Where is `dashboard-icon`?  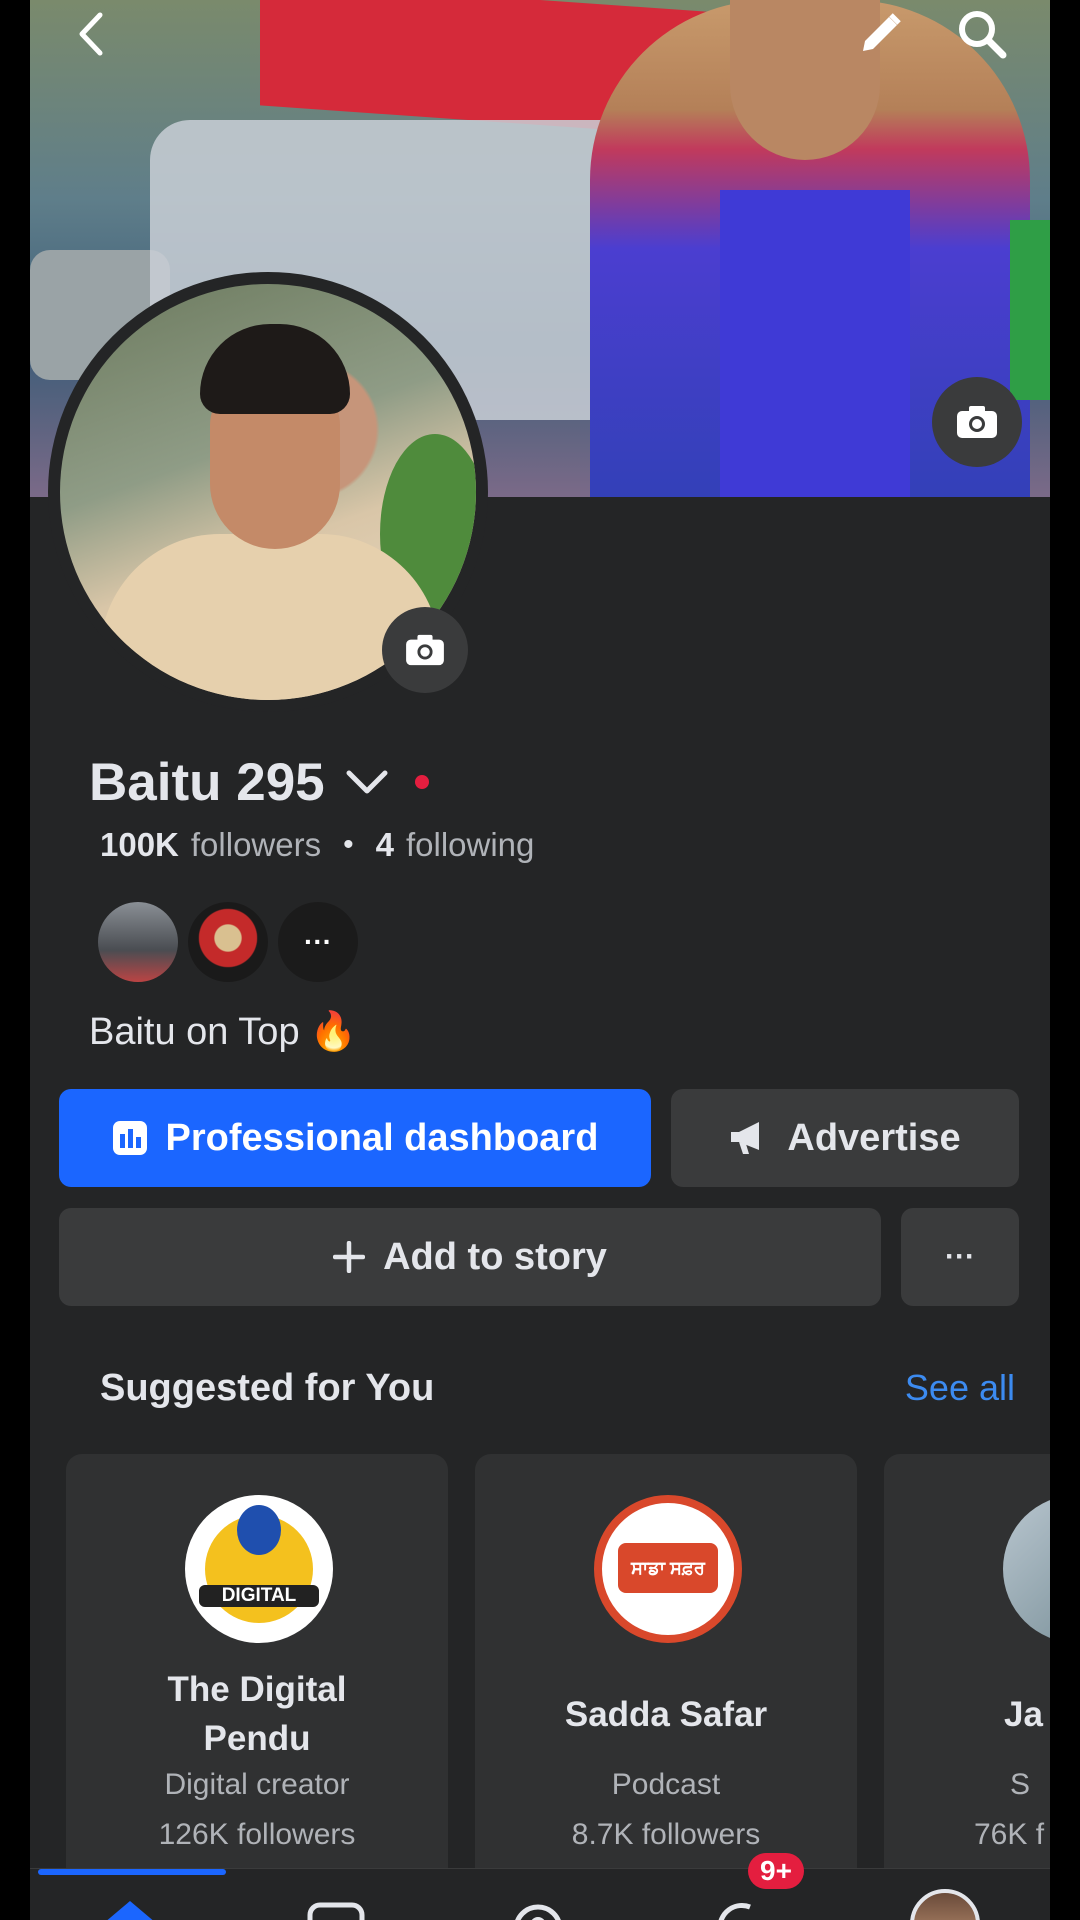
dashboard-icon is located at coordinates (130, 1138).